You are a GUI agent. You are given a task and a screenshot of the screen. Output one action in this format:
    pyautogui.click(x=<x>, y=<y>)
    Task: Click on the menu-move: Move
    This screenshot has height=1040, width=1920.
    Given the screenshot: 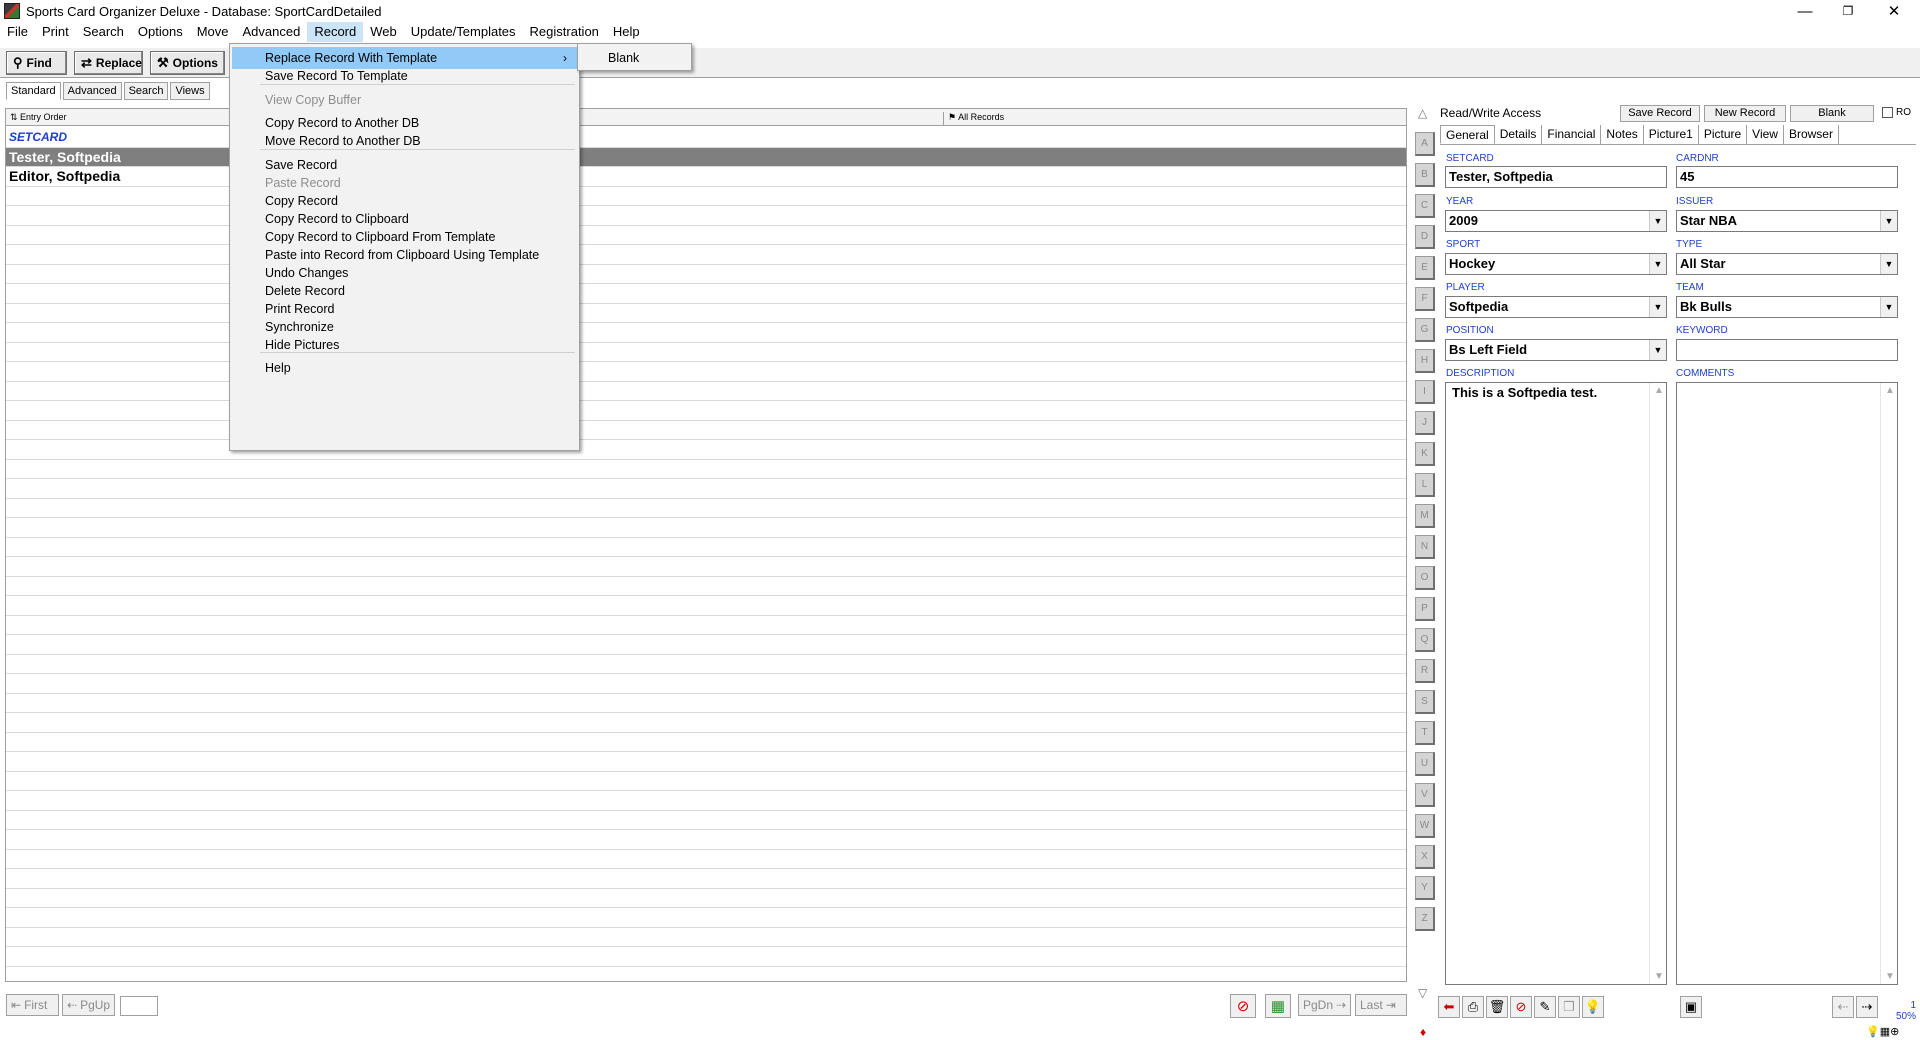 What is the action you would take?
    pyautogui.click(x=213, y=32)
    